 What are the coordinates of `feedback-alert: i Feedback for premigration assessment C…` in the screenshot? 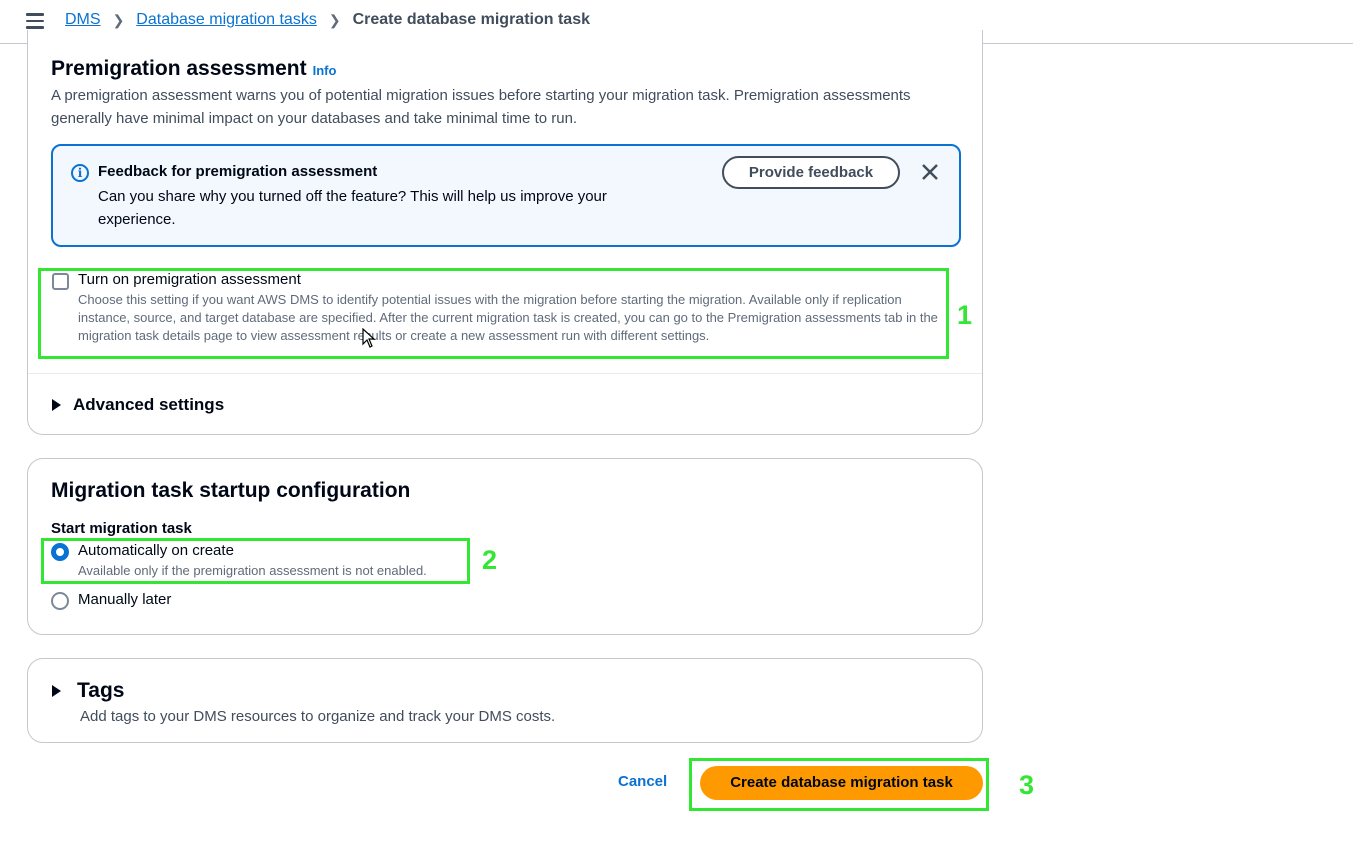 It's located at (506, 195).